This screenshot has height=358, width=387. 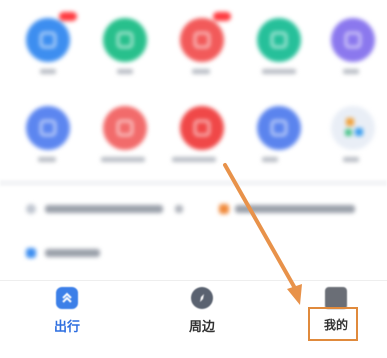 I want to click on annotation-arrow, so click(x=262, y=234).